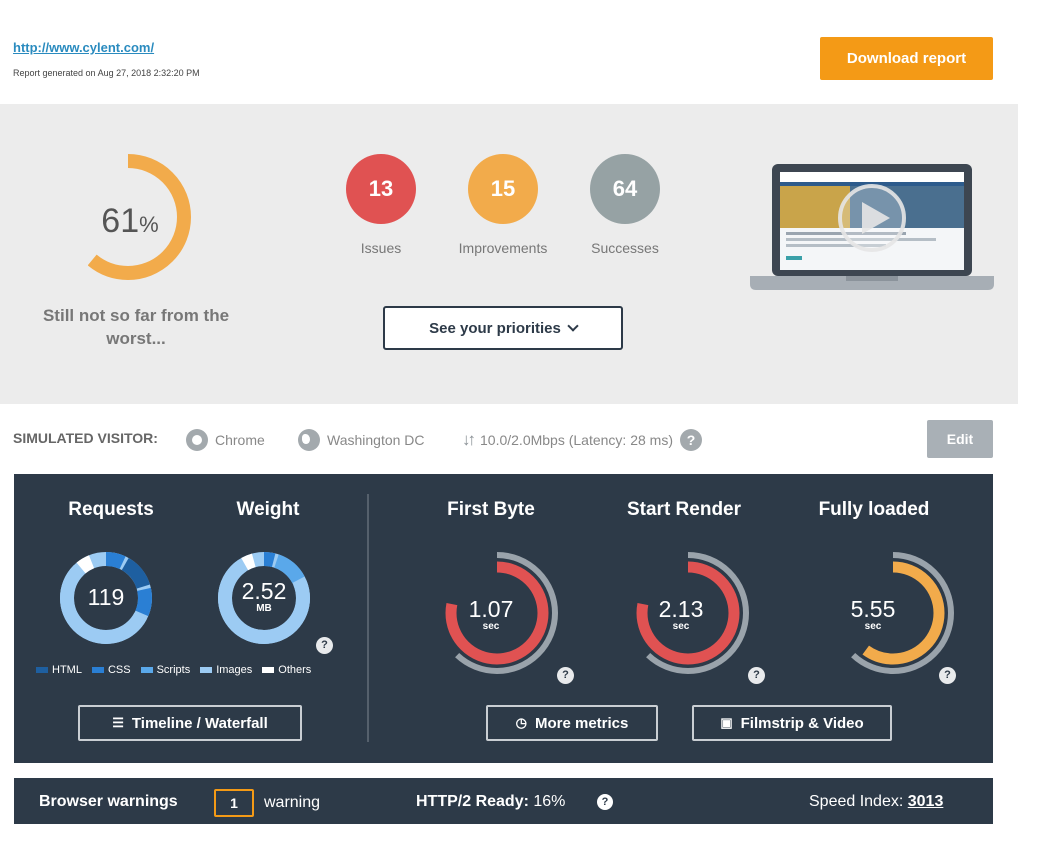  I want to click on score-unit: %, so click(149, 224).